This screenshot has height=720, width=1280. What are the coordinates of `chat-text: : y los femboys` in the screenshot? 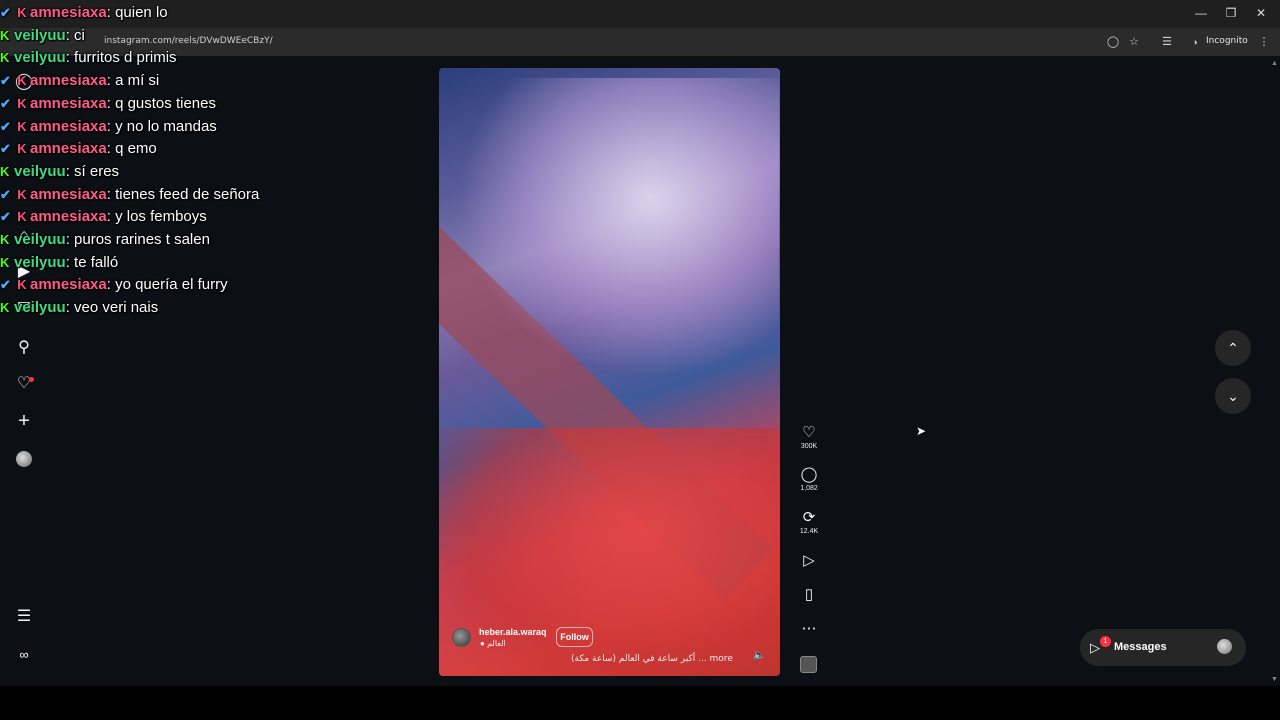 It's located at (156, 217).